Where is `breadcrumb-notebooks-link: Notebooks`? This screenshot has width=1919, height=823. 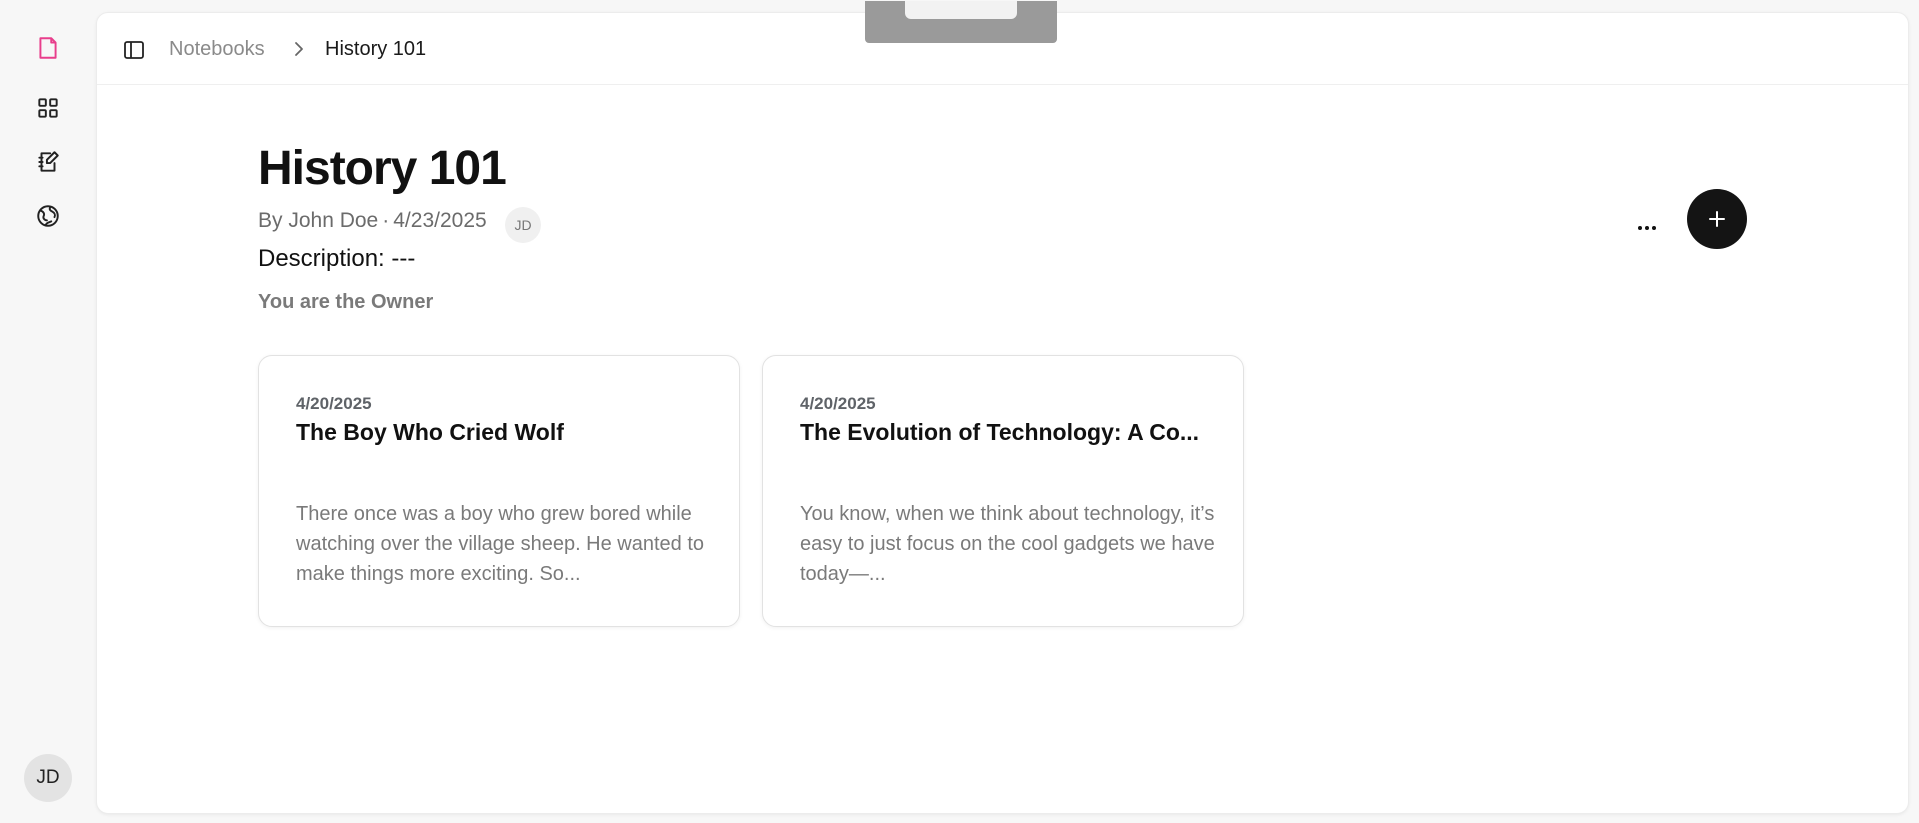 breadcrumb-notebooks-link: Notebooks is located at coordinates (217, 49).